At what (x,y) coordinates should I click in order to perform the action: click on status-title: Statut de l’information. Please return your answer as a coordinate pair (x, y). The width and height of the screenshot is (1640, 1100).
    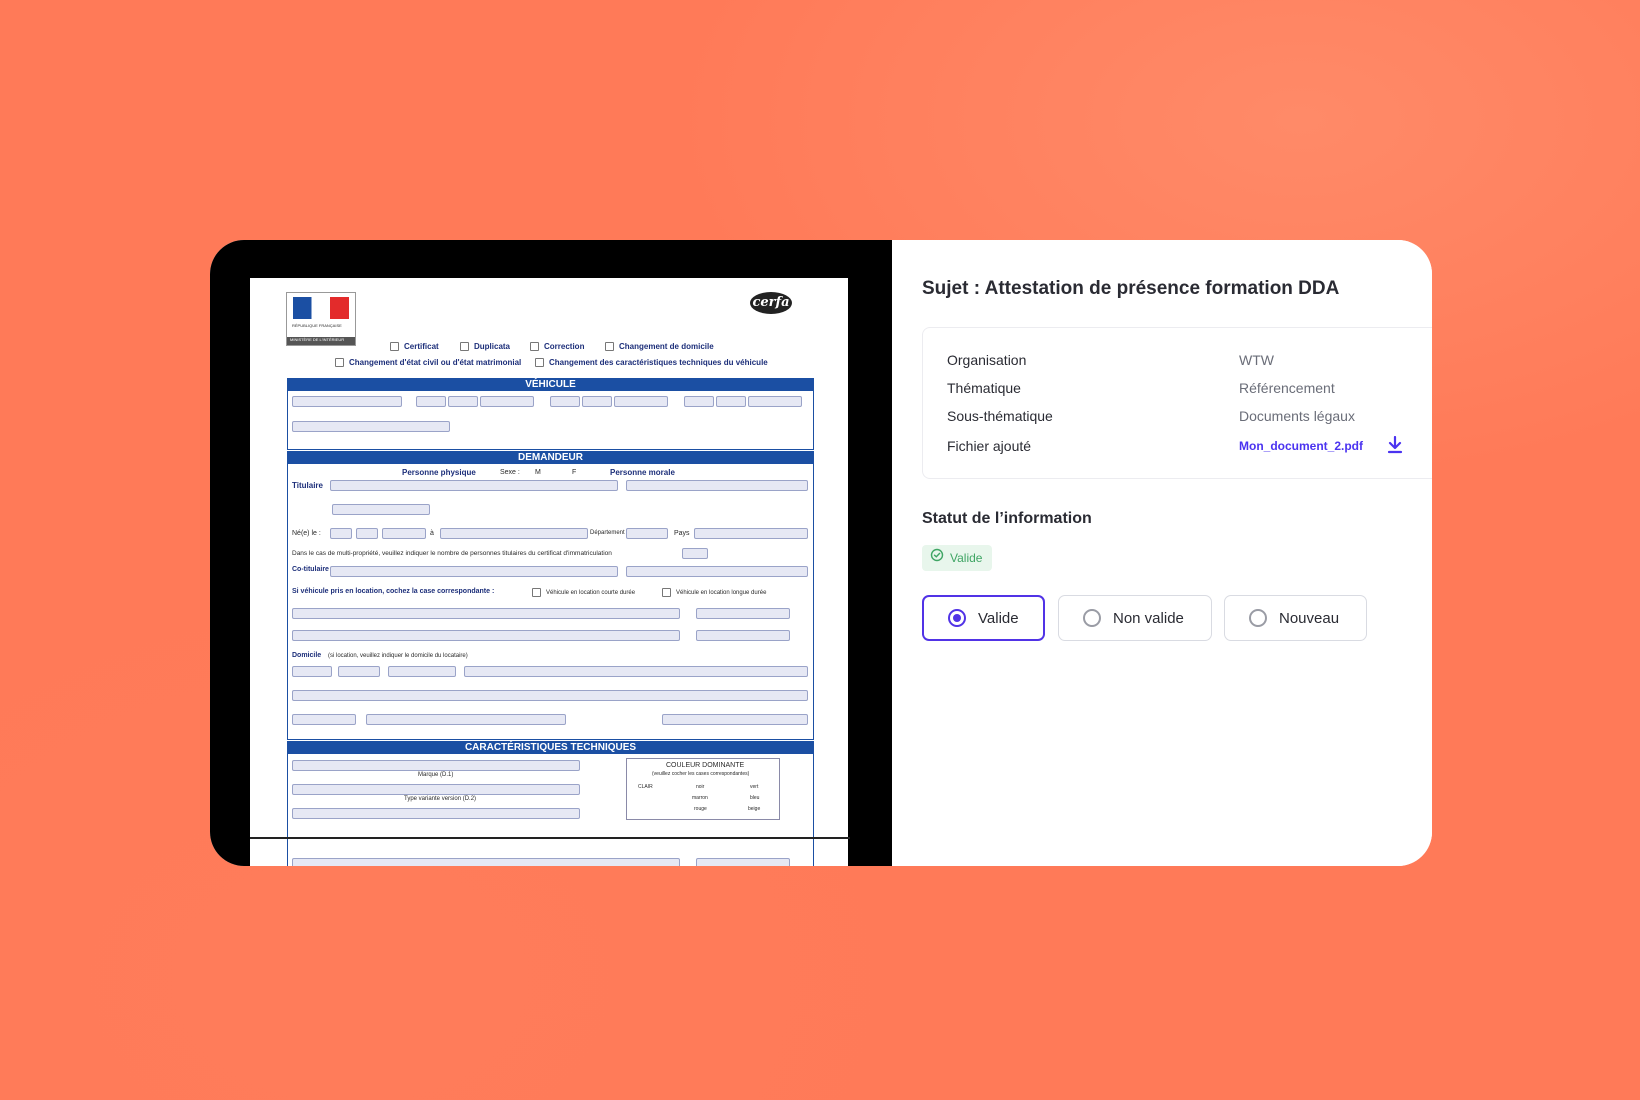
    Looking at the image, I should click on (1007, 518).